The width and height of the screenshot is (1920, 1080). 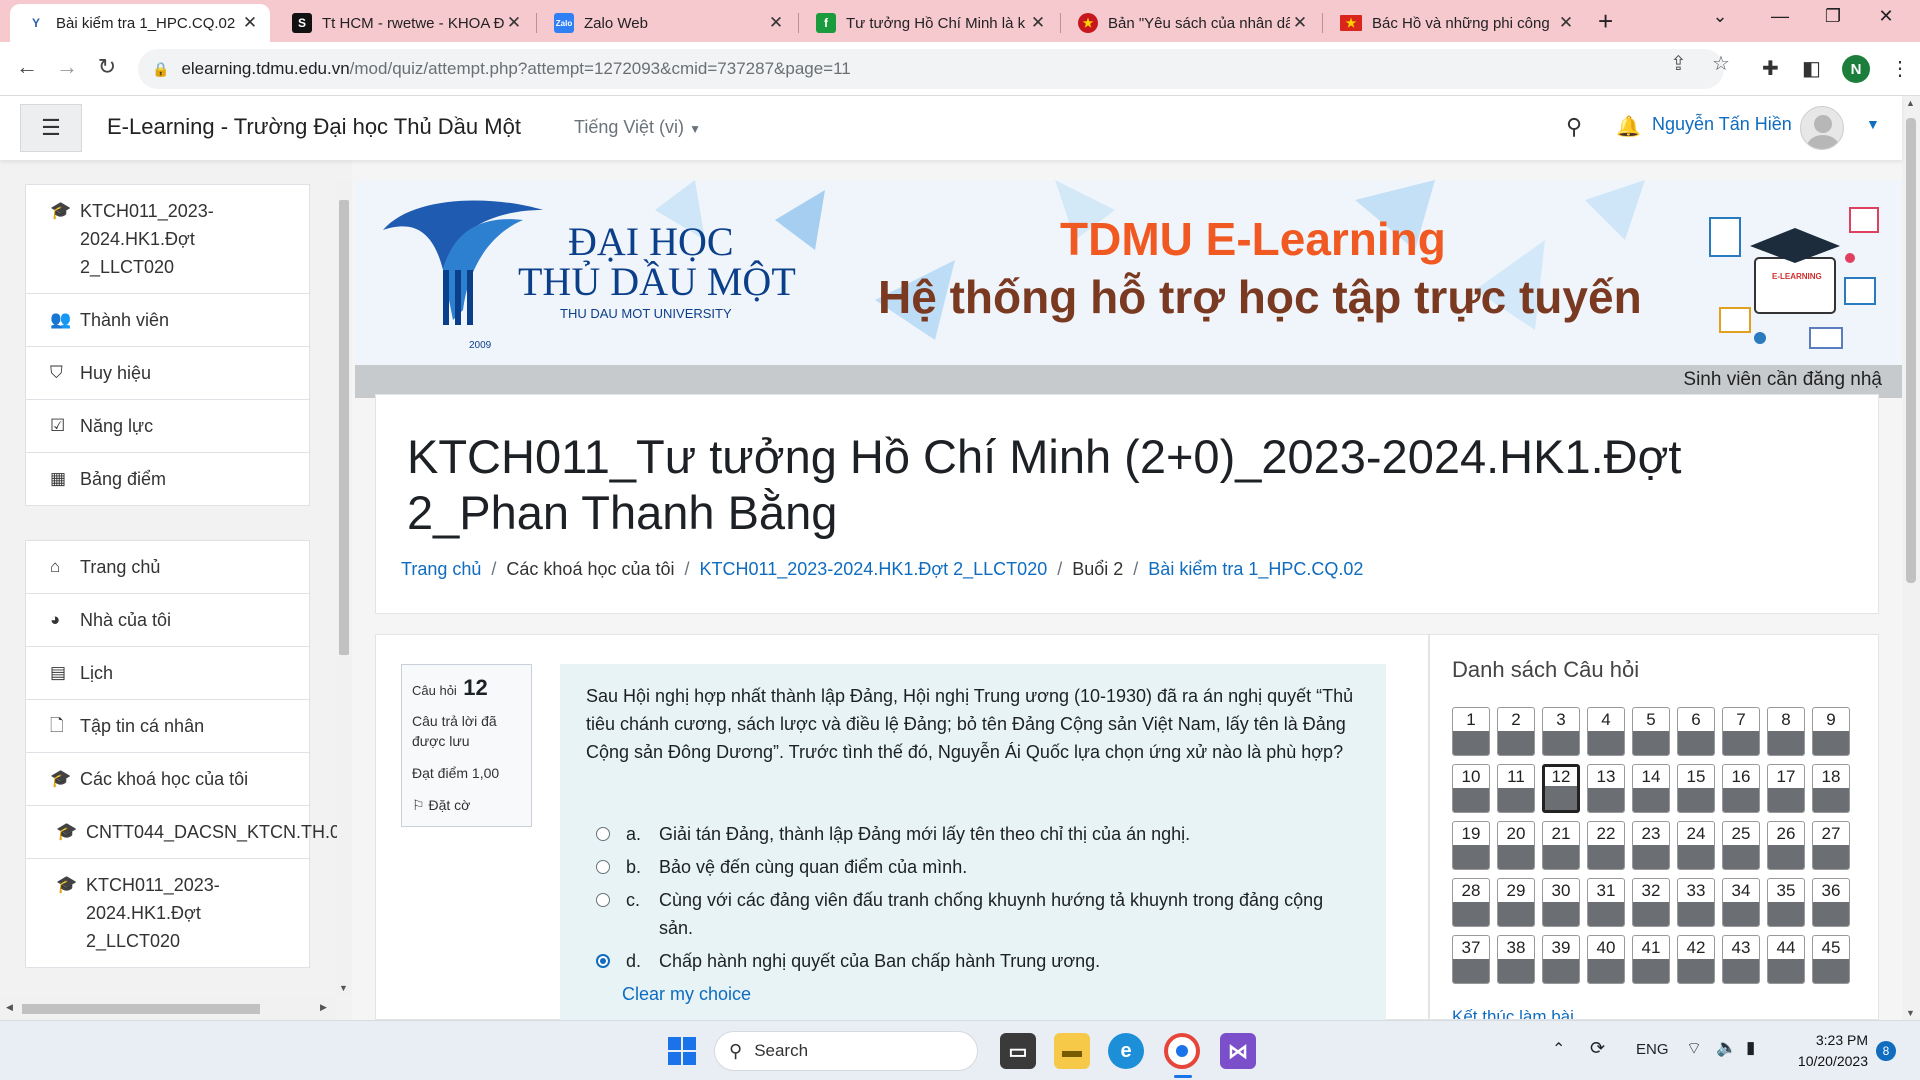 I want to click on quiz-nav-button: 25, so click(x=1741, y=845).